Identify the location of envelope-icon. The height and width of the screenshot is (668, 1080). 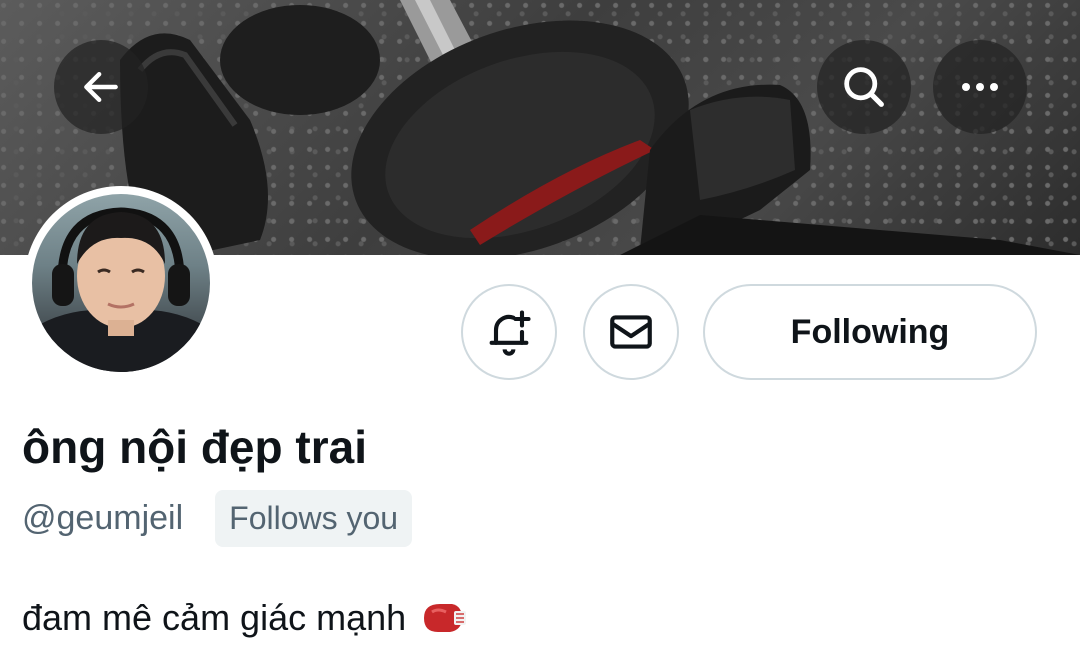
(631, 332).